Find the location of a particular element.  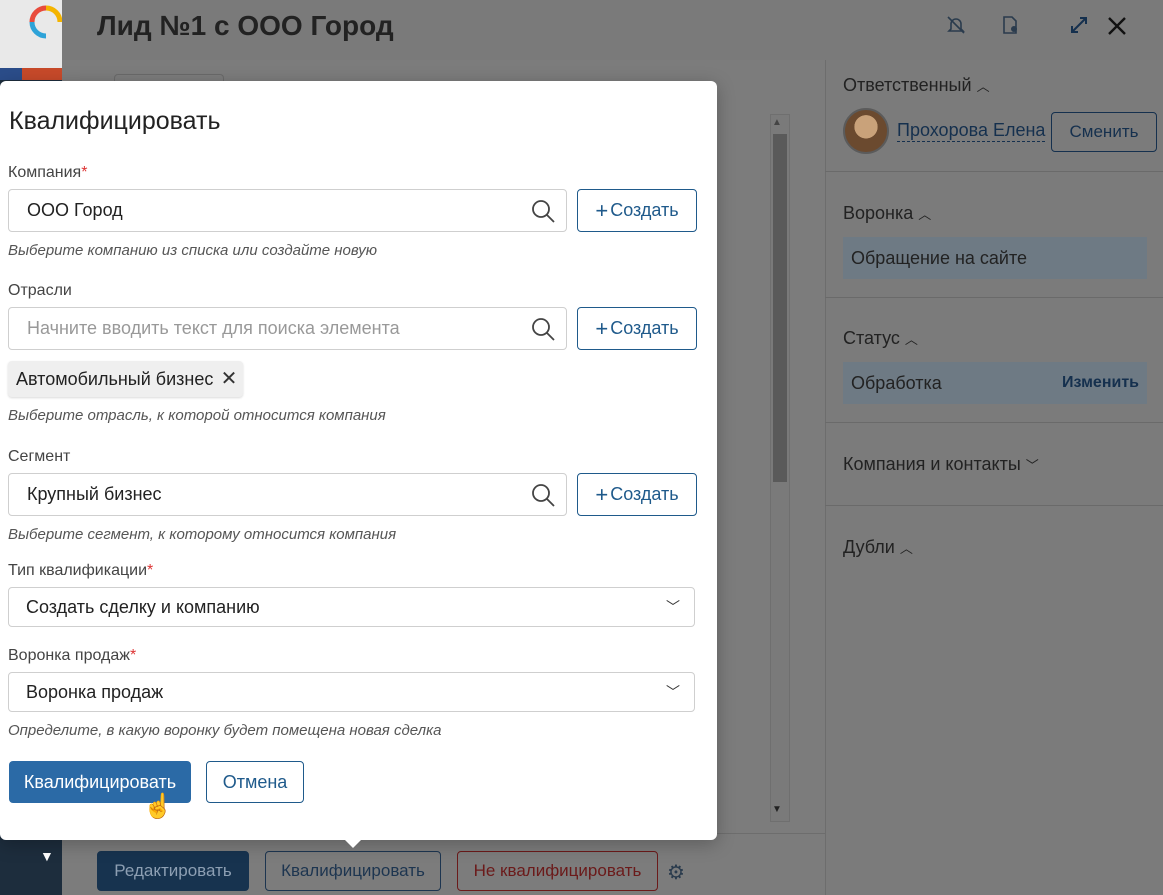

bell-off-icon is located at coordinates (956, 27).